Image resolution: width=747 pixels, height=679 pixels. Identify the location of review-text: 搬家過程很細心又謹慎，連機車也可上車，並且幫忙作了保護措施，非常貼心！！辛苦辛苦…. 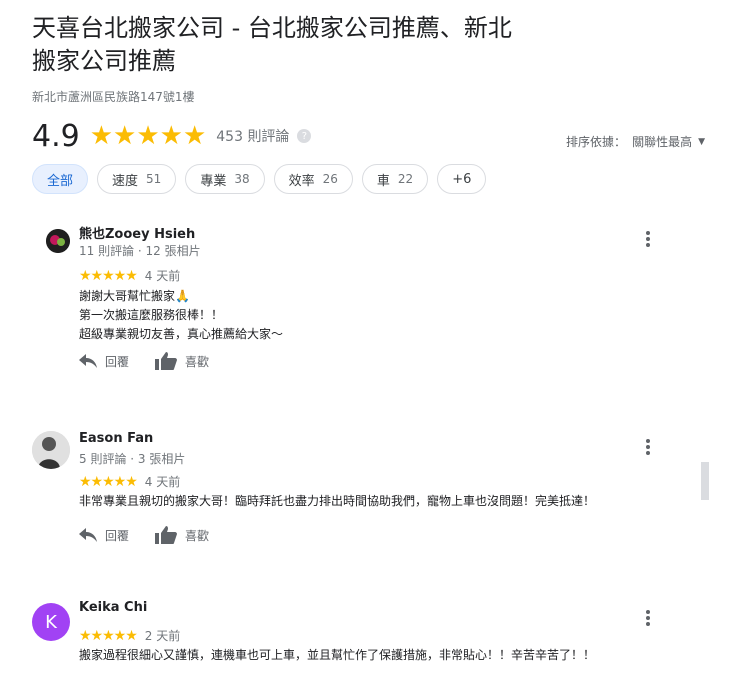
(337, 655).